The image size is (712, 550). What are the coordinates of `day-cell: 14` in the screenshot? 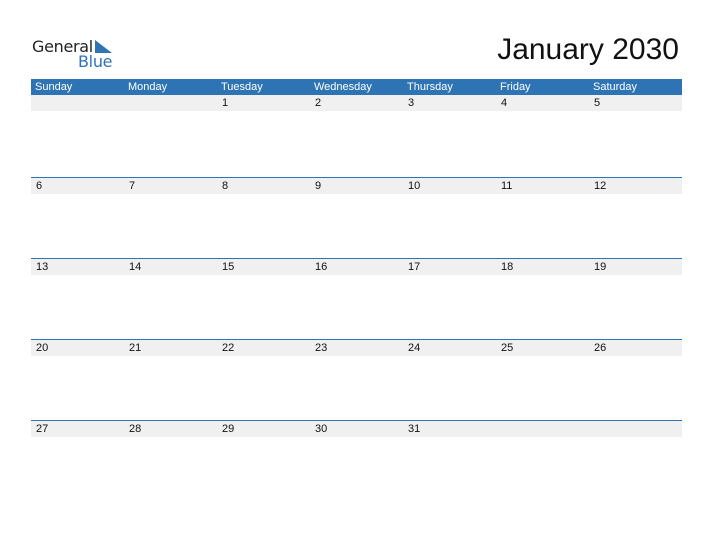 It's located at (135, 267).